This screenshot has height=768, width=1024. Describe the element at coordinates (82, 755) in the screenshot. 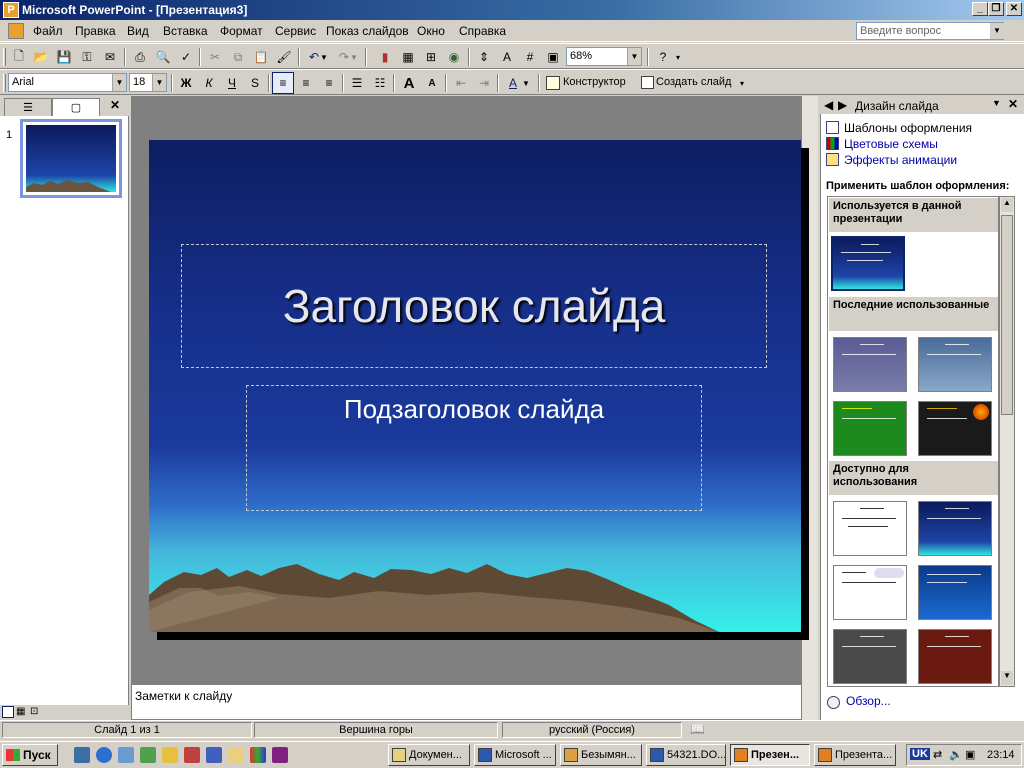

I see `desktop-icon` at that location.